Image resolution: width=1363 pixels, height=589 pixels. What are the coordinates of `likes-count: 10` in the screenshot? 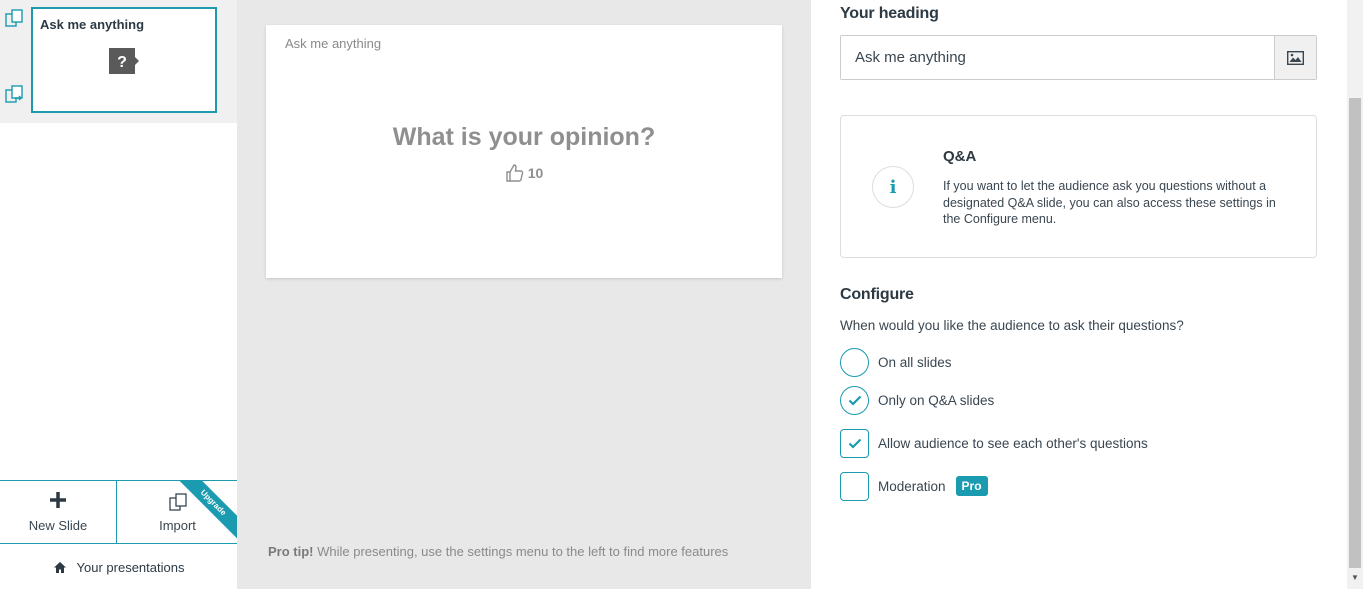 It's located at (535, 173).